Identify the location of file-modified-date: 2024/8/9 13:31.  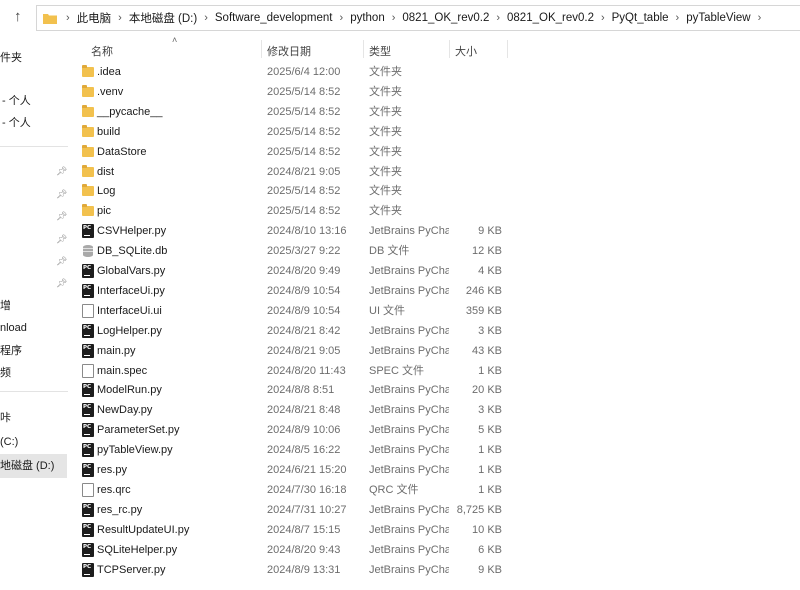
(304, 569).